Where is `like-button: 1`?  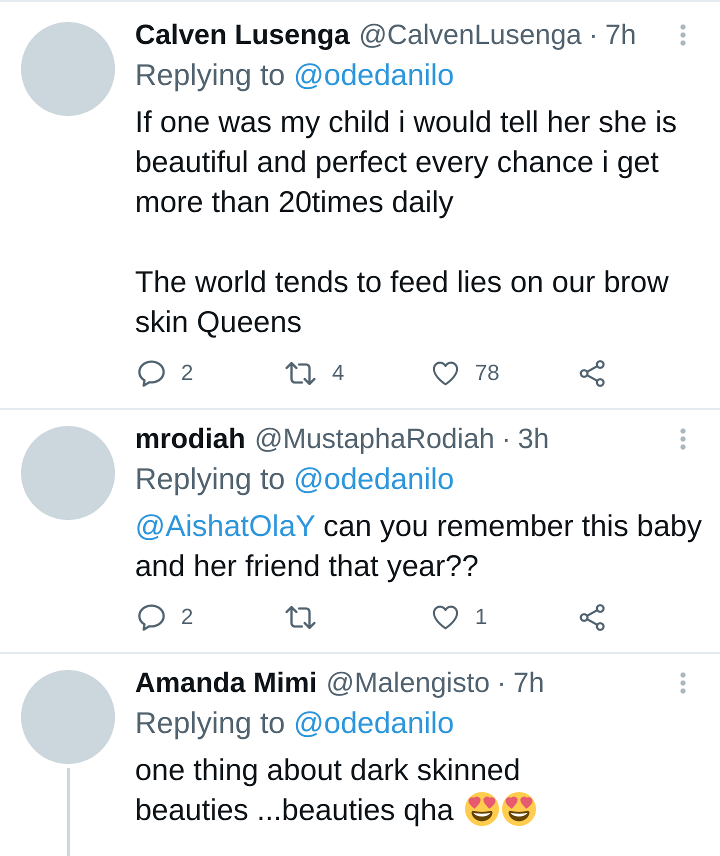
like-button: 1 is located at coordinates (458, 617).